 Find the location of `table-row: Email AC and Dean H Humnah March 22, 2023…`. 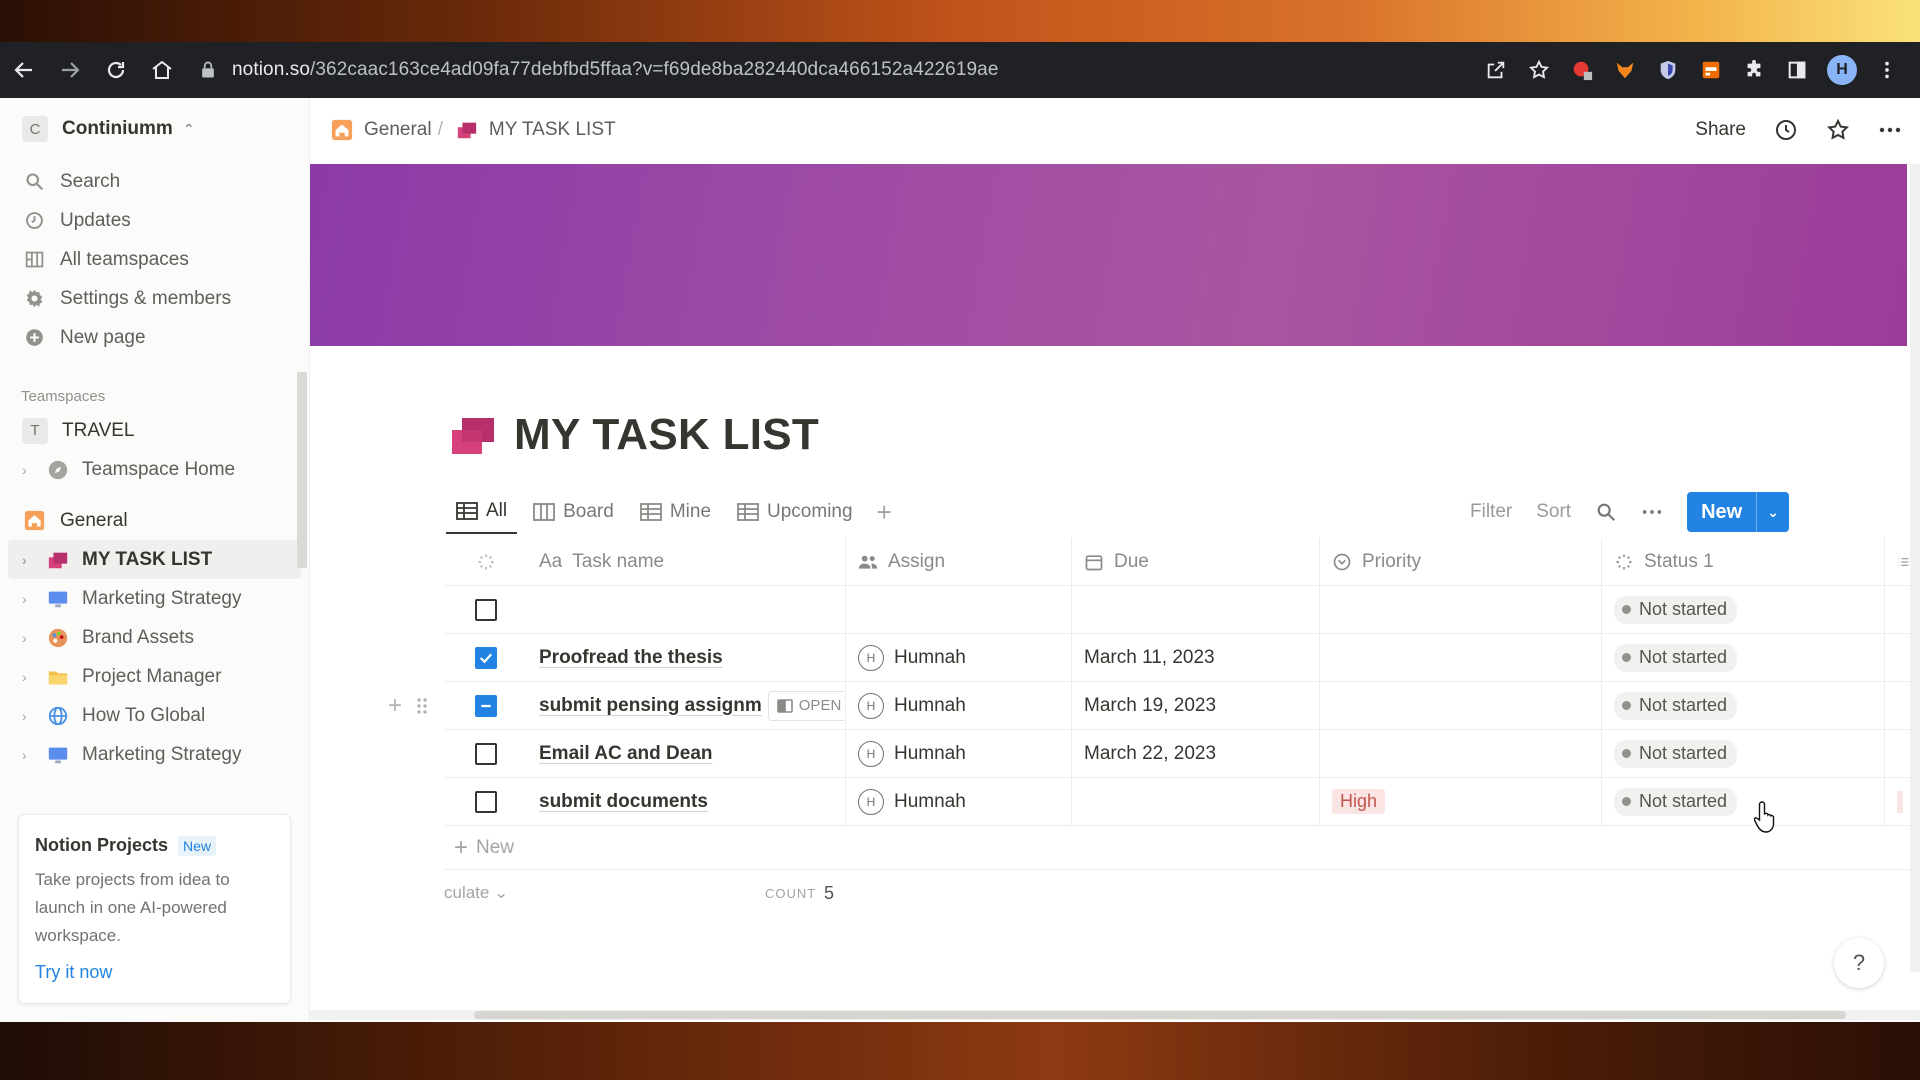

table-row: Email AC and Dean H Humnah March 22, 2023… is located at coordinates (1182, 753).